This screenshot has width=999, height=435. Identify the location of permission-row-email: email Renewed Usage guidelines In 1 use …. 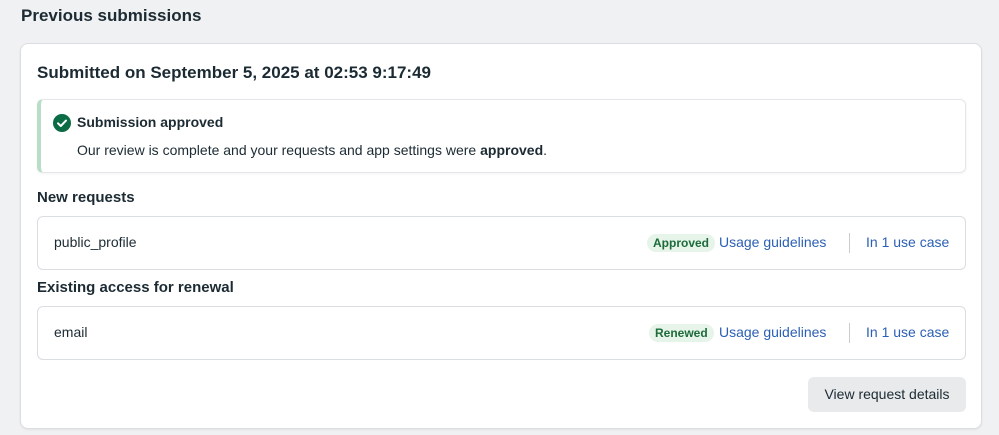
(501, 333).